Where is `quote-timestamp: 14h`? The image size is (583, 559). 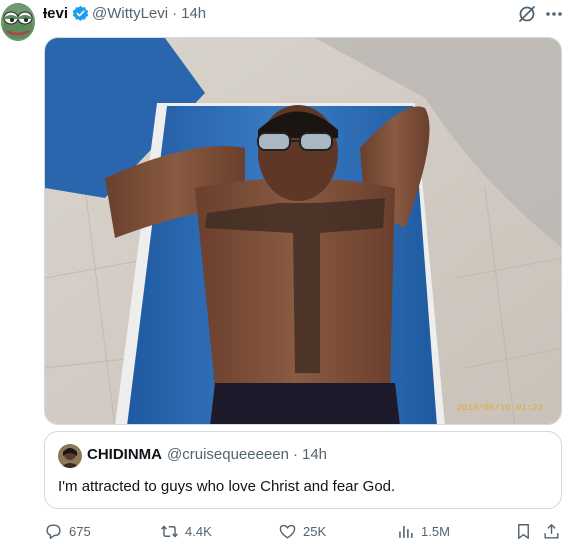
quote-timestamp: 14h is located at coordinates (314, 454).